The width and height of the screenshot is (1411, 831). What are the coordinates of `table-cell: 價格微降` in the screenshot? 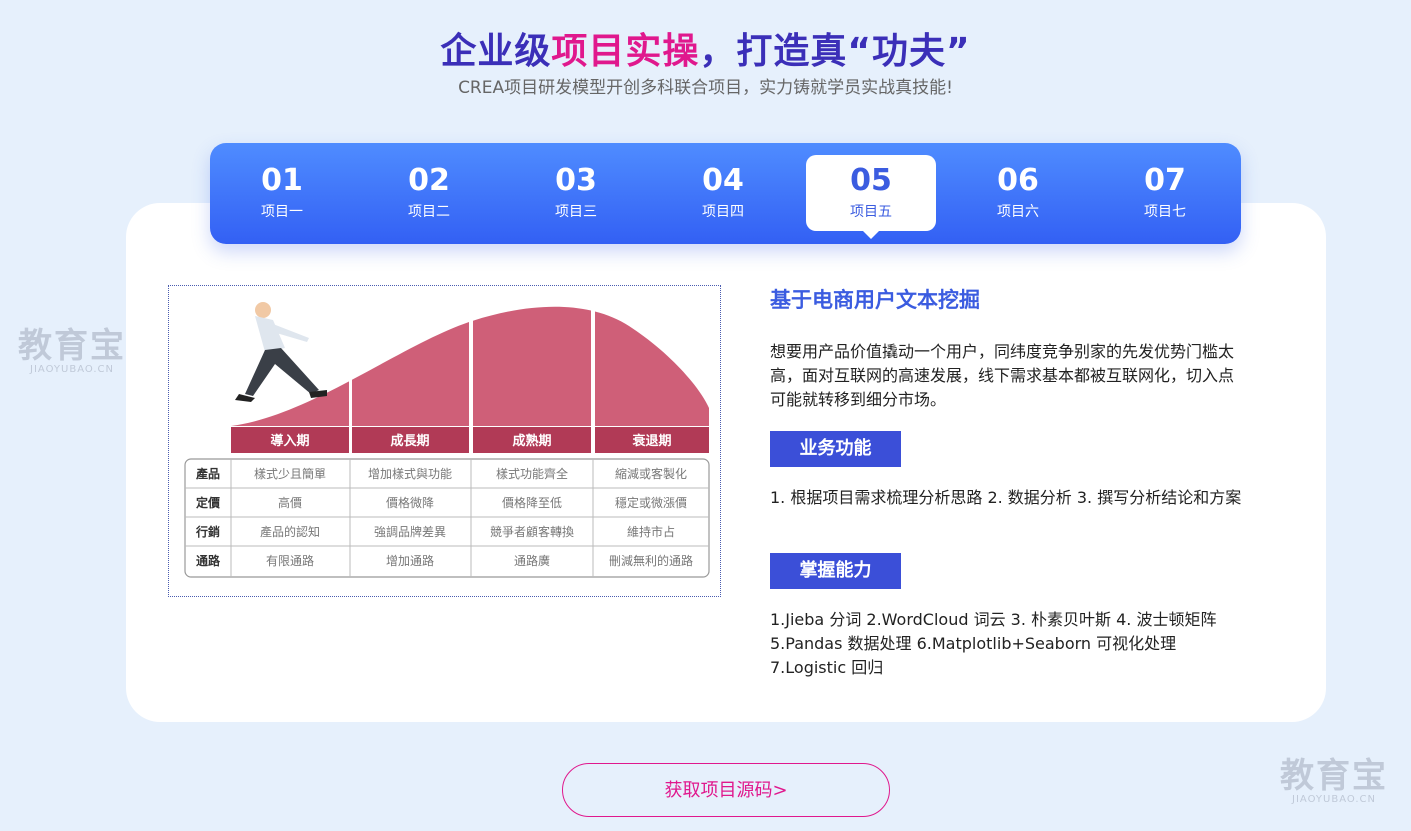 It's located at (410, 502).